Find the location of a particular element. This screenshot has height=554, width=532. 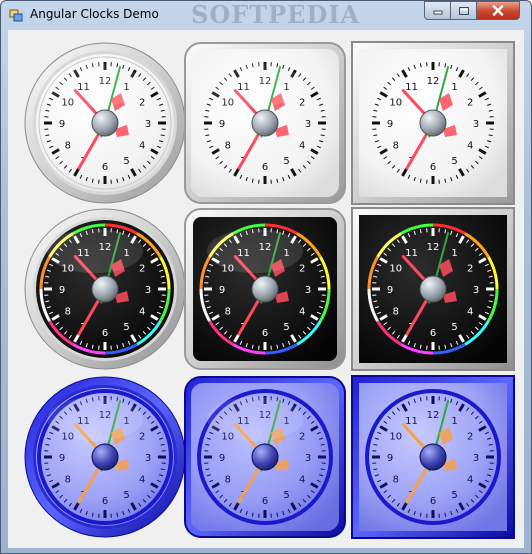

square-blue-face: 121234567891011 is located at coordinates (433, 457).